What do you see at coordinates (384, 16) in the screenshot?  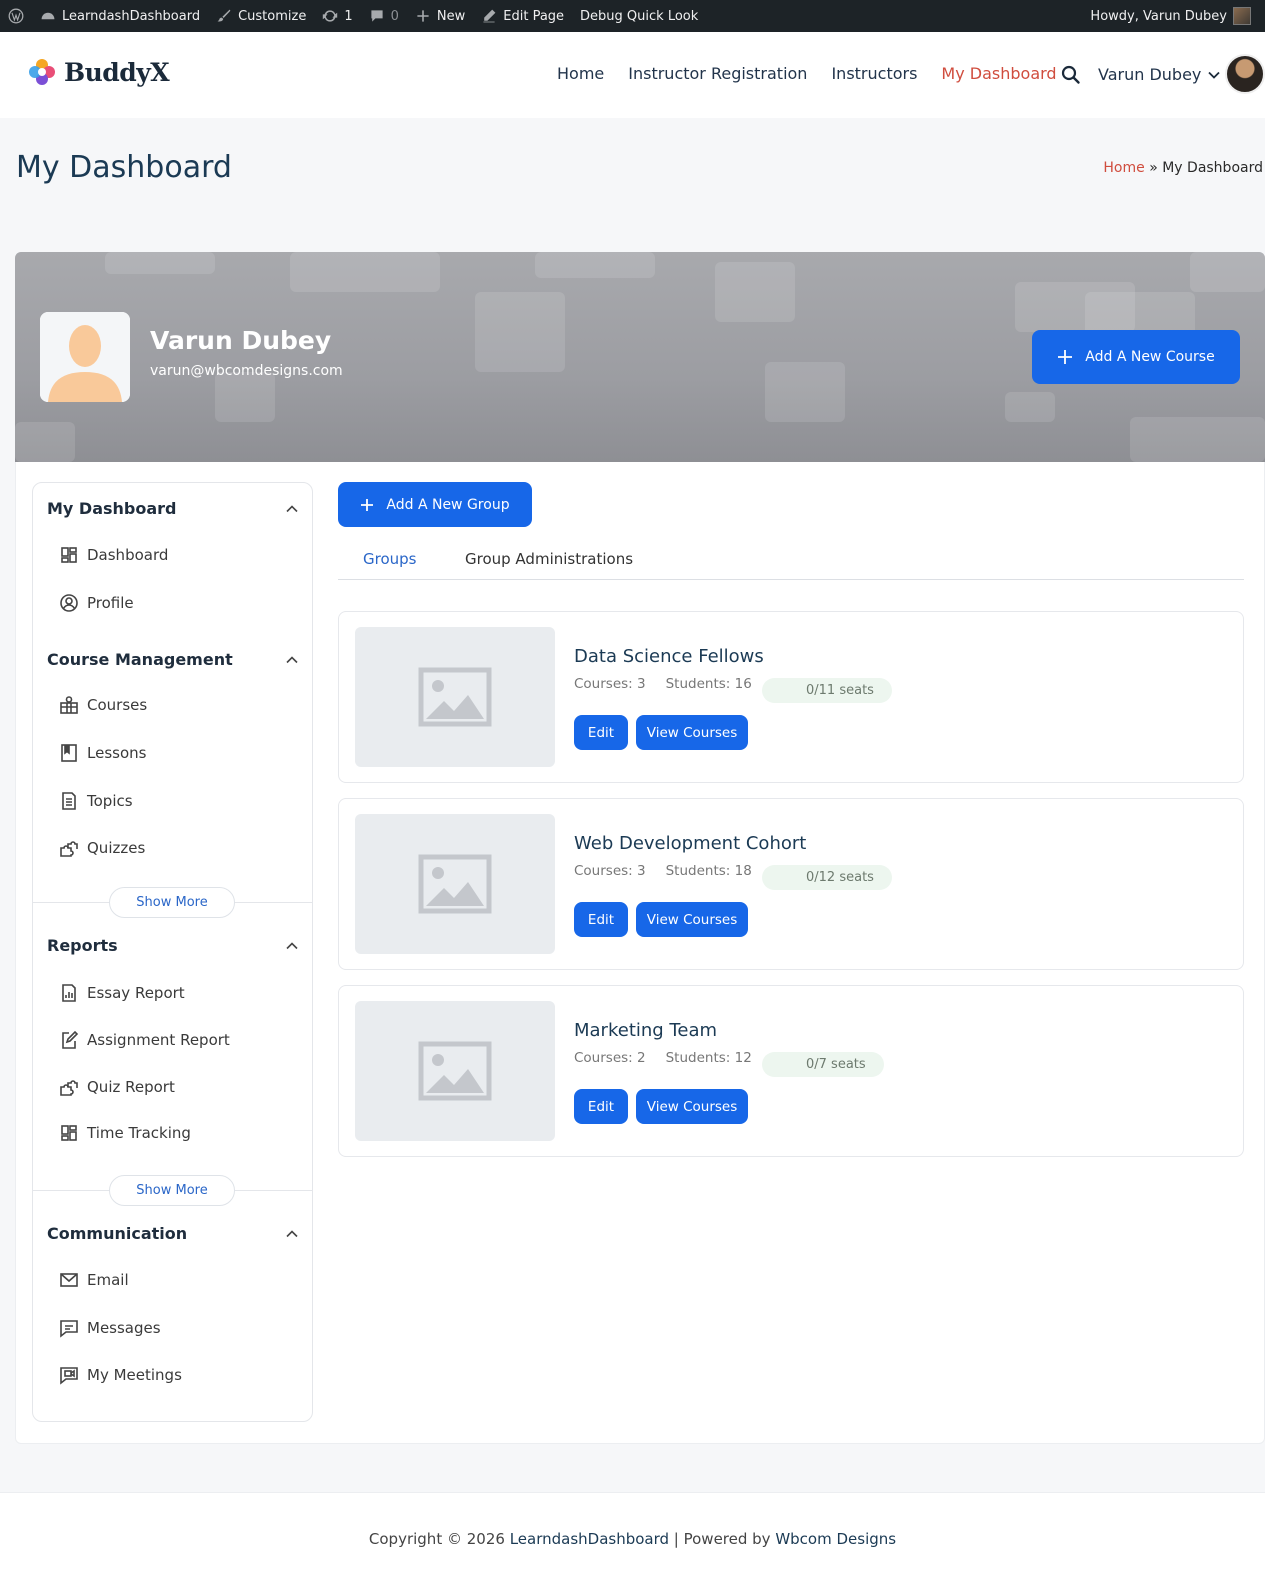 I see `admin-comments: 0` at bounding box center [384, 16].